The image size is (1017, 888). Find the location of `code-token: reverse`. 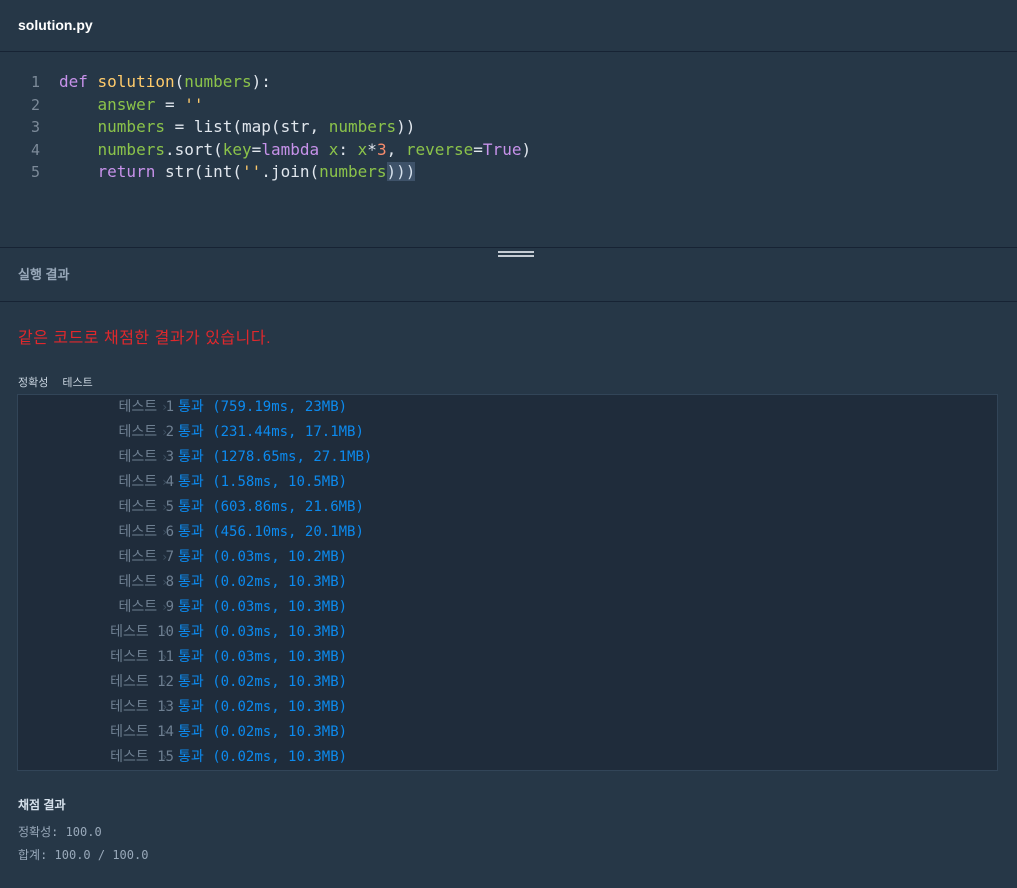

code-token: reverse is located at coordinates (439, 149).